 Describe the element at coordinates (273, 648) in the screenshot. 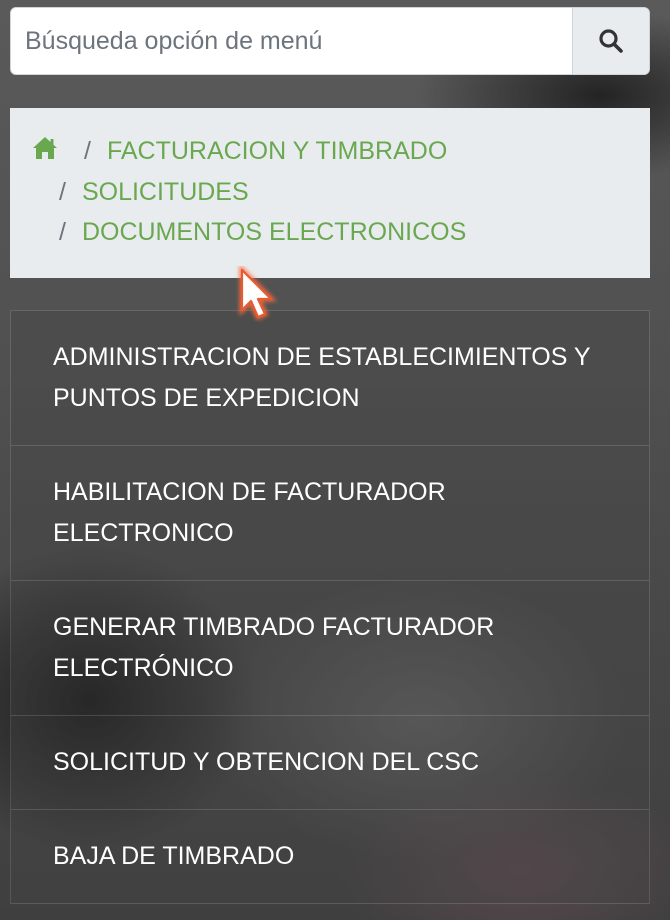

I see `menu-item-label: GENERAR TIMBRADO FACTURADOR ELECTRÓNICO` at that location.